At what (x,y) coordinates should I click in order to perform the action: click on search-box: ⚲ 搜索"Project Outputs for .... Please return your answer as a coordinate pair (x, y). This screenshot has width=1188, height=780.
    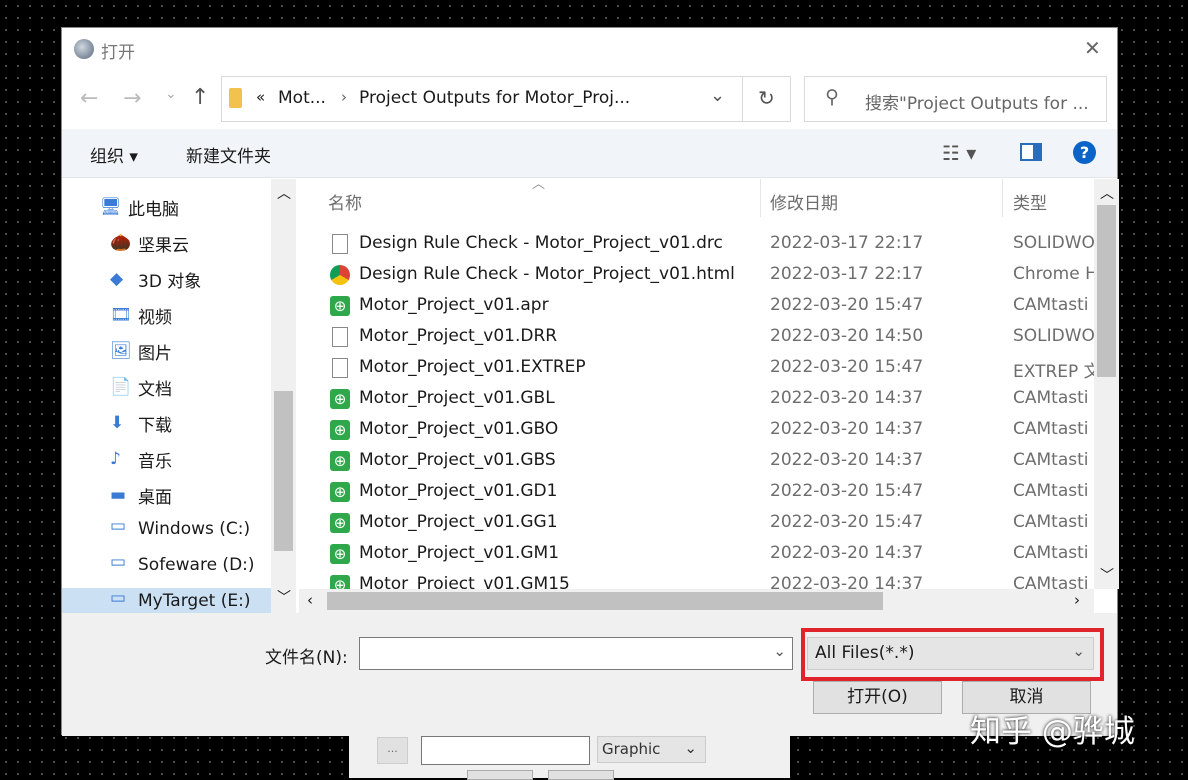
    Looking at the image, I should click on (955, 99).